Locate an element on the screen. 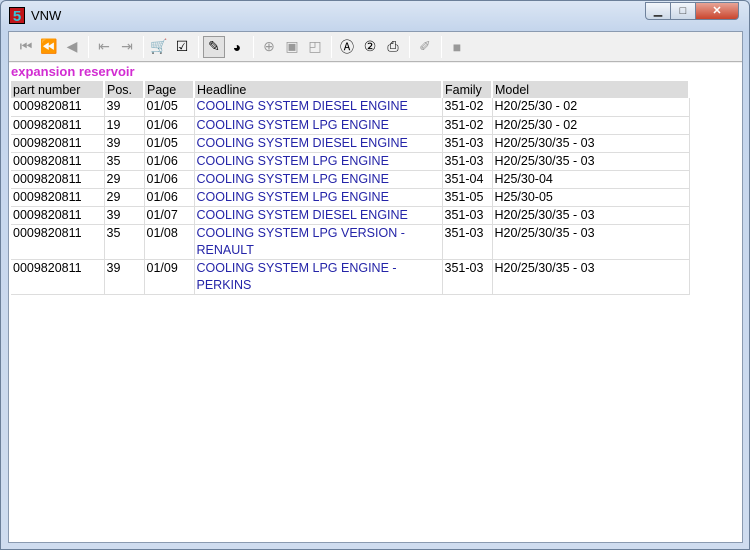  back-page-icon: ⇤ is located at coordinates (104, 46).